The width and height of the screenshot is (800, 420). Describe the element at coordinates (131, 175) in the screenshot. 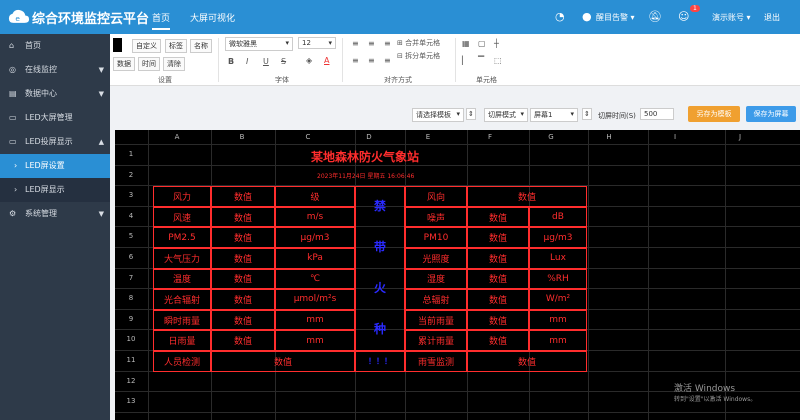

I see `row-header: 2` at that location.